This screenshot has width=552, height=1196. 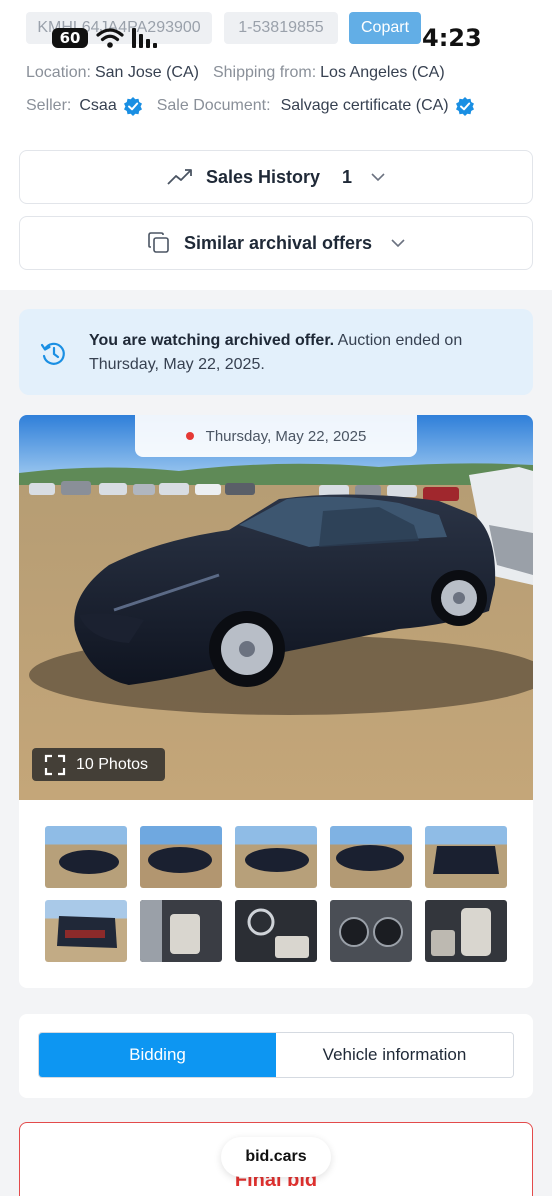 I want to click on tab-bar: Bidding Vehicle information, so click(x=276, y=1055).